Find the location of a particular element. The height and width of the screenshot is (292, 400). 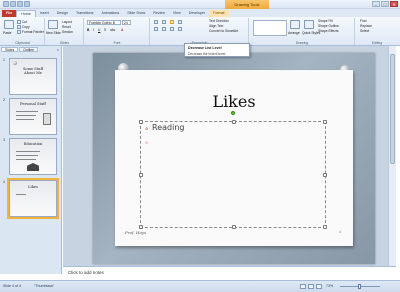

bullets-button is located at coordinates (156, 22).